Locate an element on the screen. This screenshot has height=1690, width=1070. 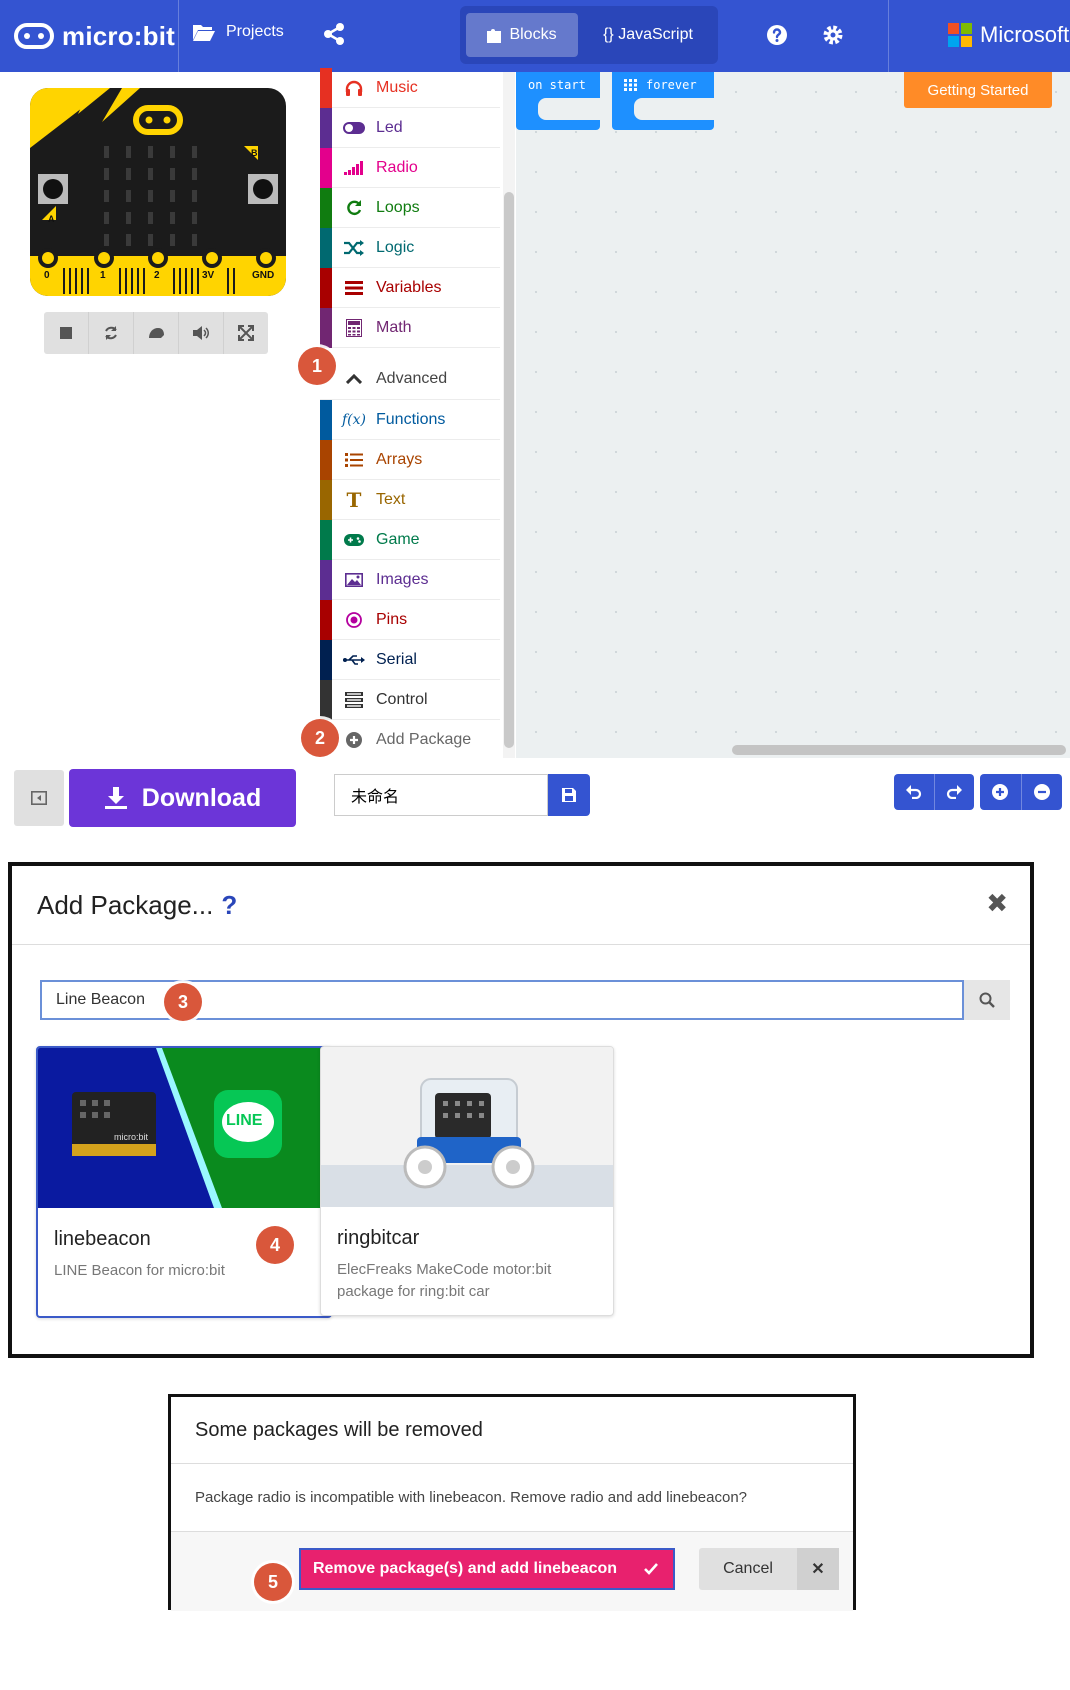
category-label: Math is located at coordinates (394, 327).